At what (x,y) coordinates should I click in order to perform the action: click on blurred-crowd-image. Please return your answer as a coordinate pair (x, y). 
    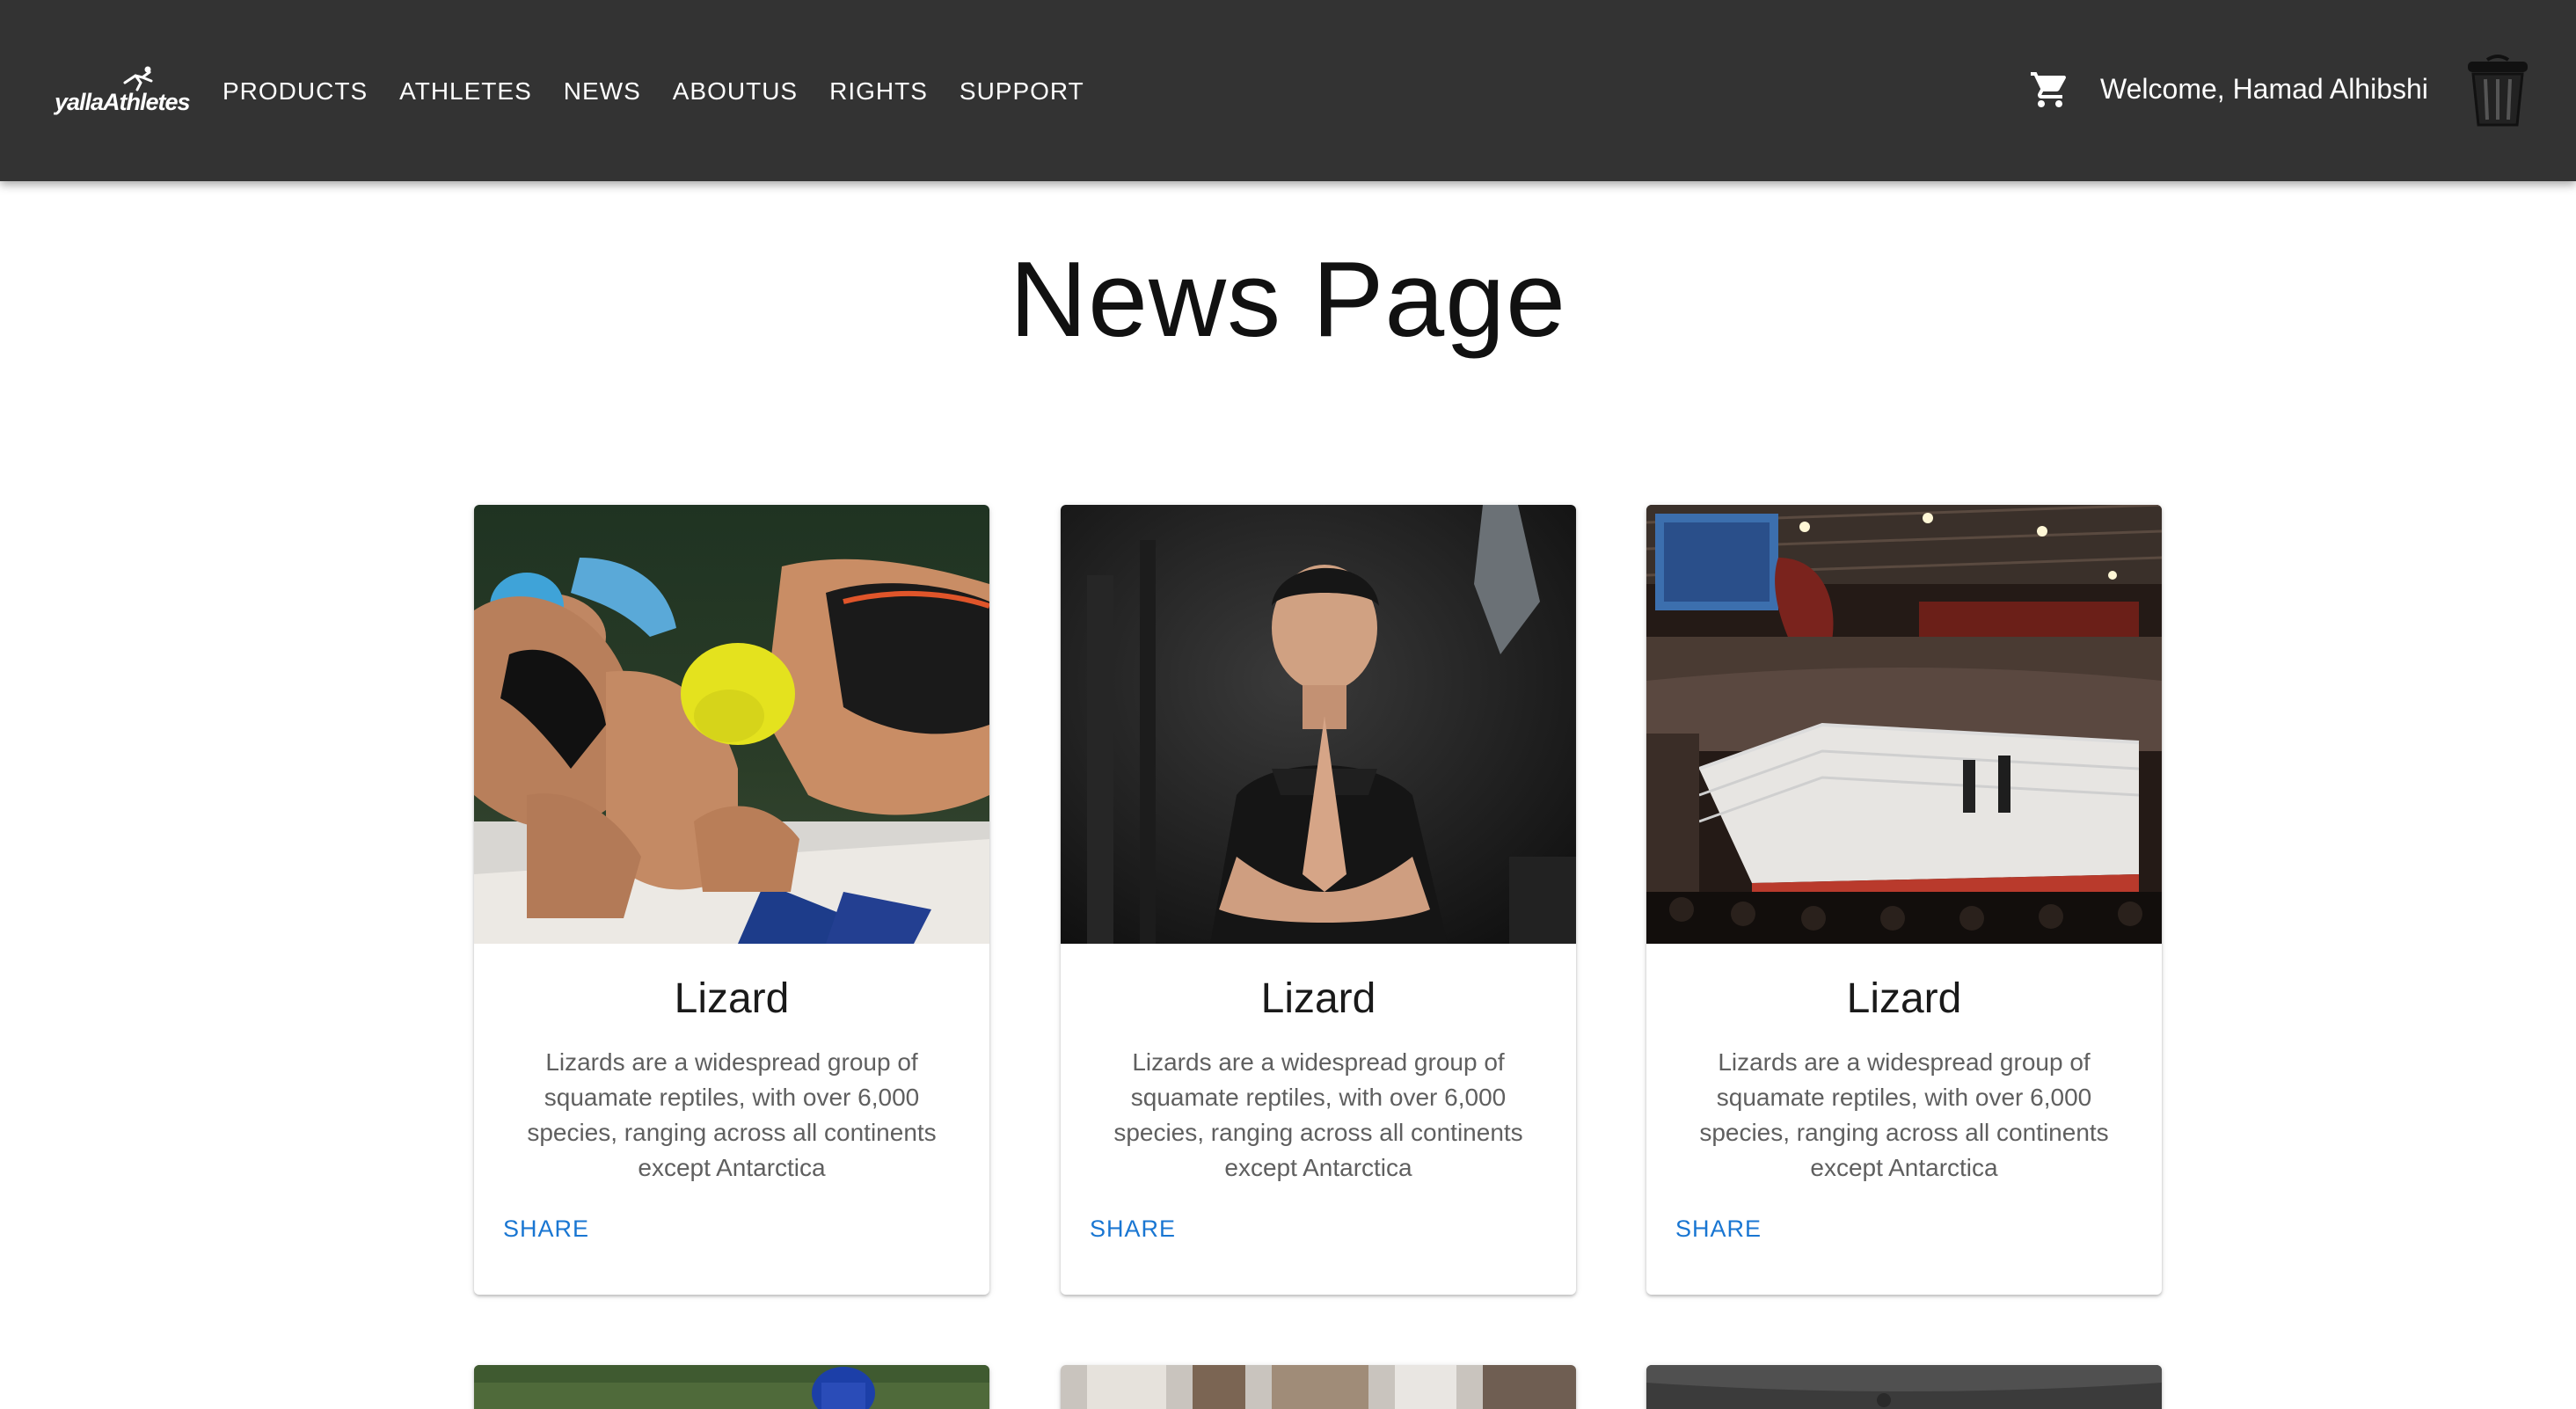
    Looking at the image, I should click on (1318, 1387).